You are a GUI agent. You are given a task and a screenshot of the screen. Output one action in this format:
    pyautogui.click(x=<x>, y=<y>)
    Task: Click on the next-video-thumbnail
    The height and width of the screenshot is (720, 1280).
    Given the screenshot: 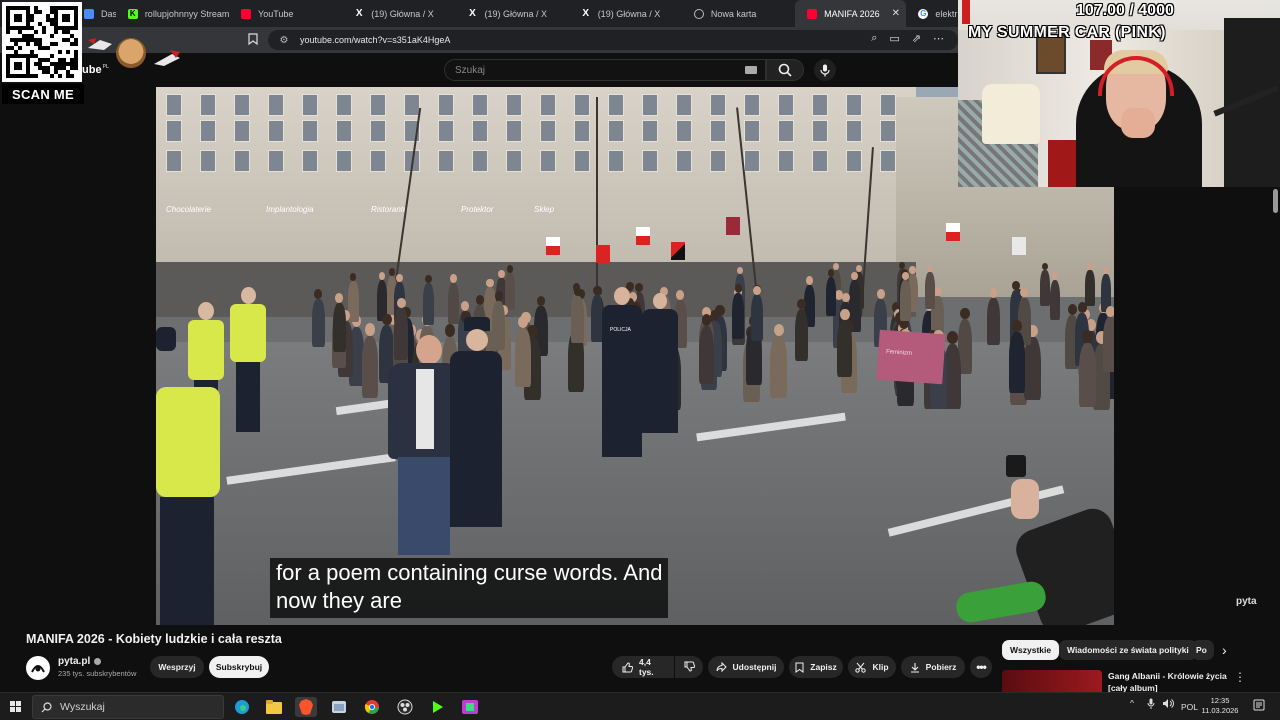 What is the action you would take?
    pyautogui.click(x=1052, y=682)
    